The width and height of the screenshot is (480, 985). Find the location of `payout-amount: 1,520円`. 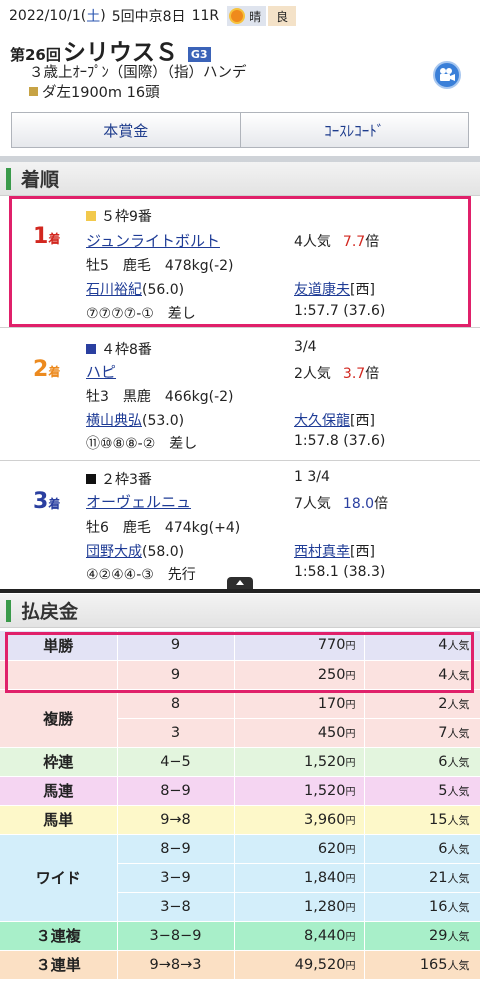

payout-amount: 1,520円 is located at coordinates (299, 762).